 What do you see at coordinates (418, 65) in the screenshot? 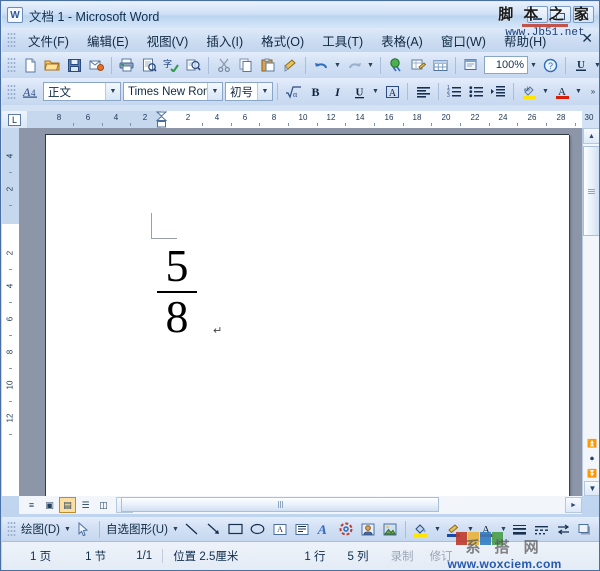
I see `tables-borders-icon` at bounding box center [418, 65].